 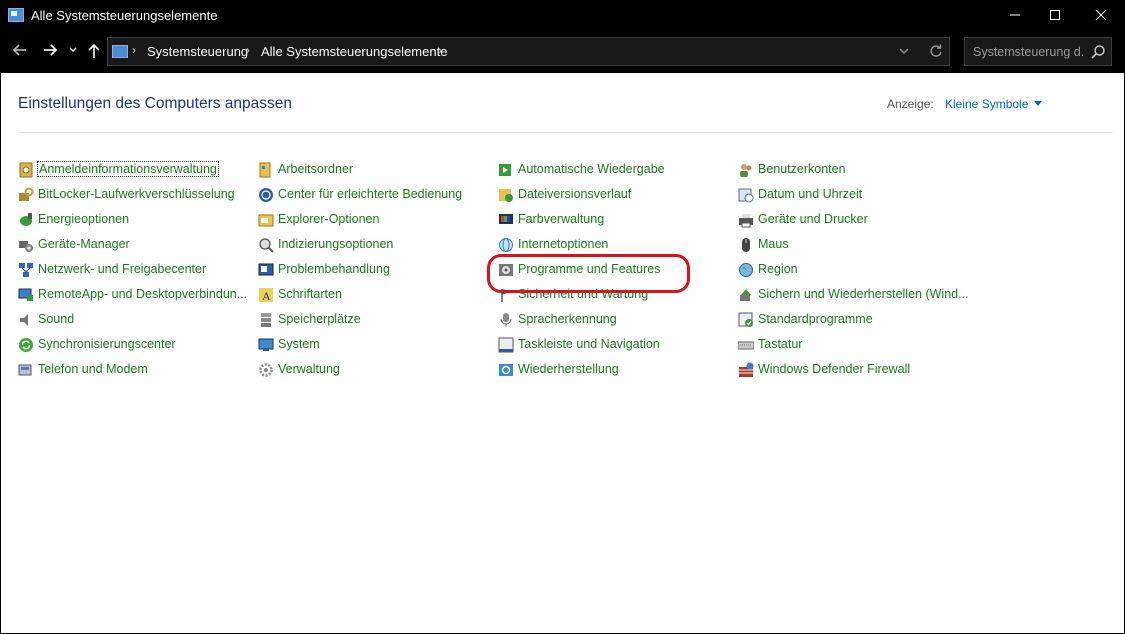 What do you see at coordinates (84, 244) in the screenshot?
I see `item-label: Geräte-Manager` at bounding box center [84, 244].